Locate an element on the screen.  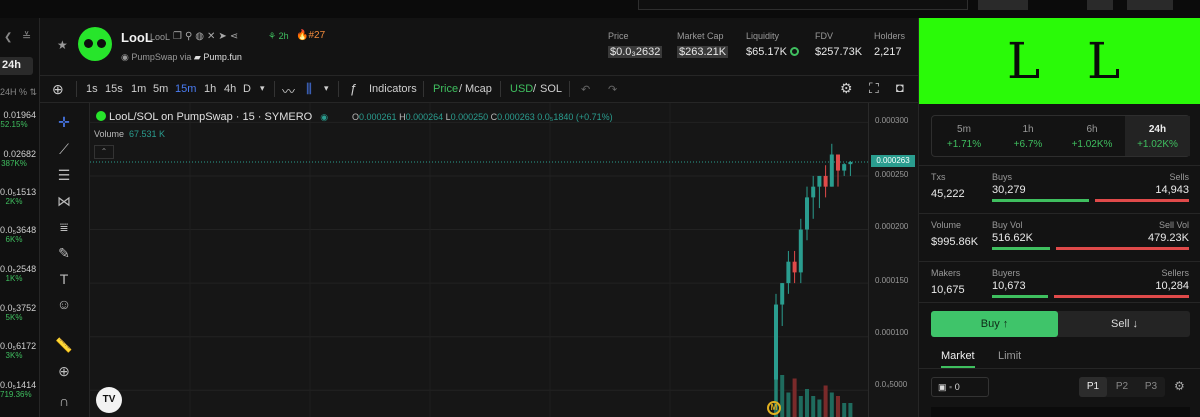
interval-1h: 1h is located at coordinates (210, 89).